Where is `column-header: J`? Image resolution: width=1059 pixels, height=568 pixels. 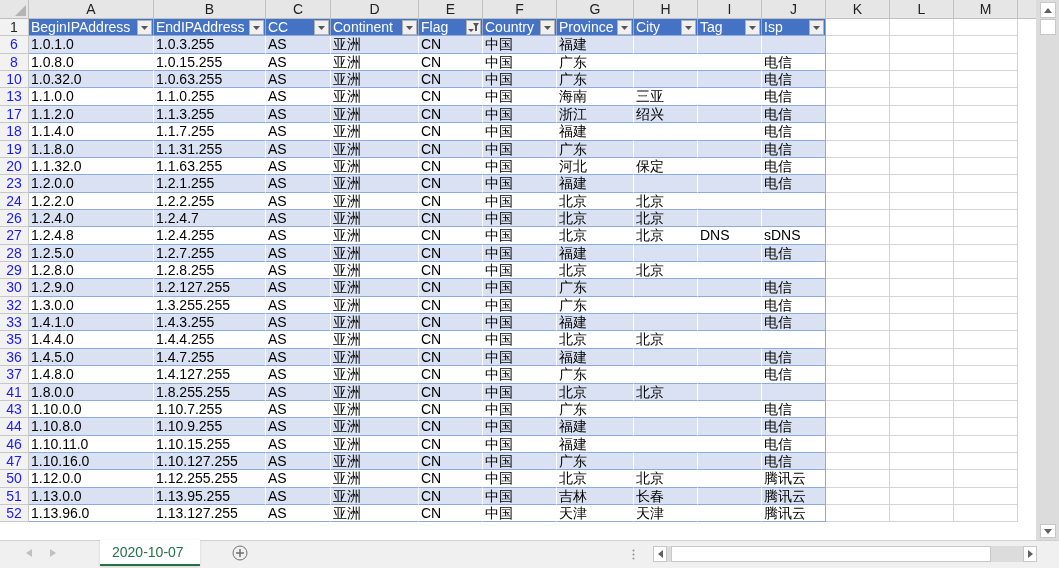
column-header: J is located at coordinates (794, 9).